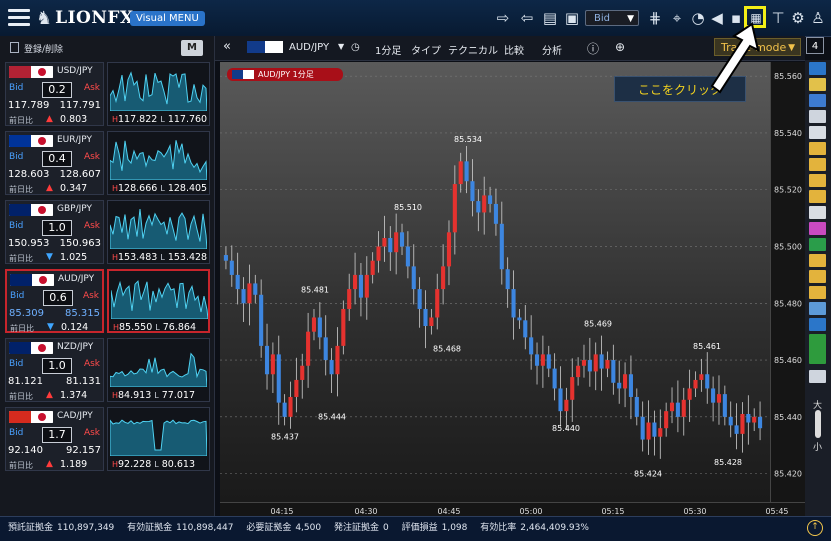 The width and height of the screenshot is (831, 541). What do you see at coordinates (798, 18) in the screenshot?
I see `gear-icon: ⚙` at bounding box center [798, 18].